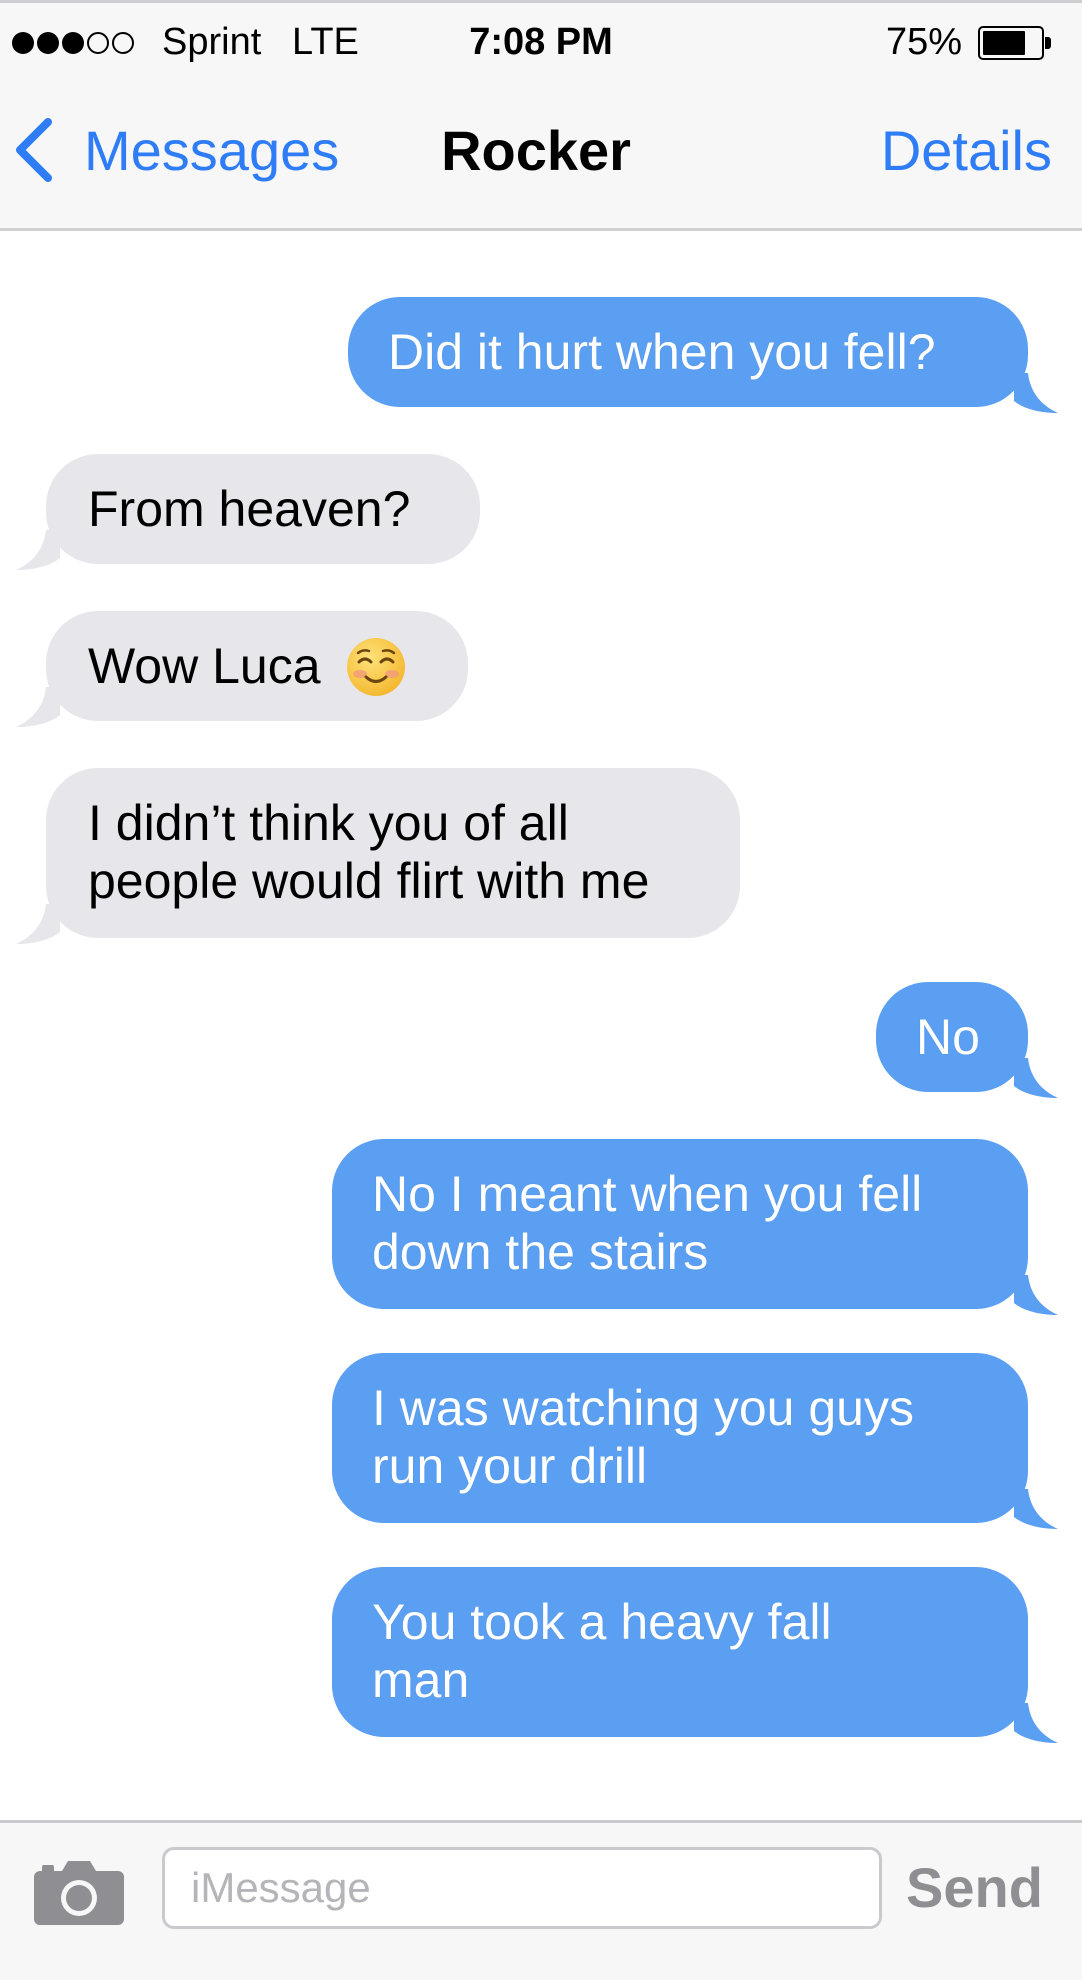  Describe the element at coordinates (966, 151) in the screenshot. I see `details-button: Details` at that location.